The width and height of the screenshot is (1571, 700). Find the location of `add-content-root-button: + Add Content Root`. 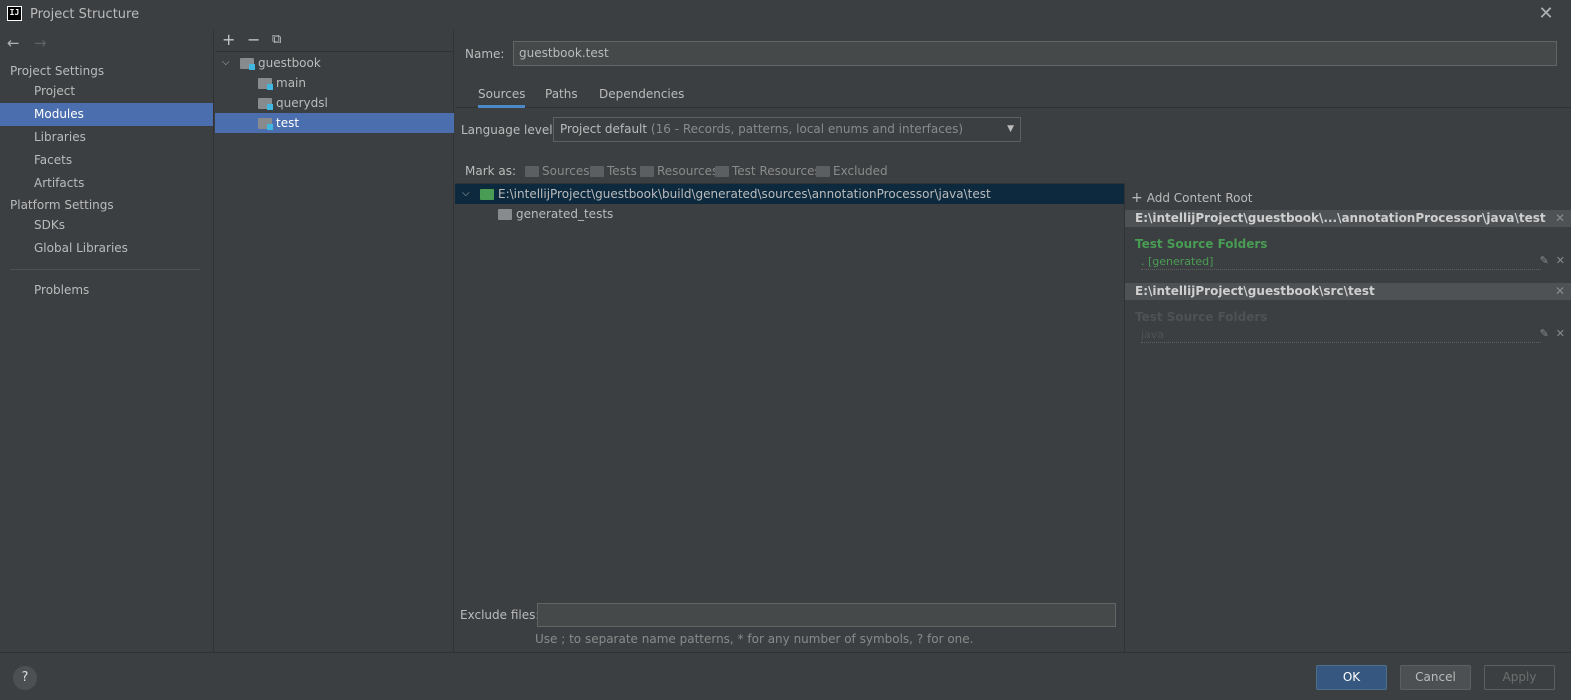

add-content-root-button: + Add Content Root is located at coordinates (1192, 198).